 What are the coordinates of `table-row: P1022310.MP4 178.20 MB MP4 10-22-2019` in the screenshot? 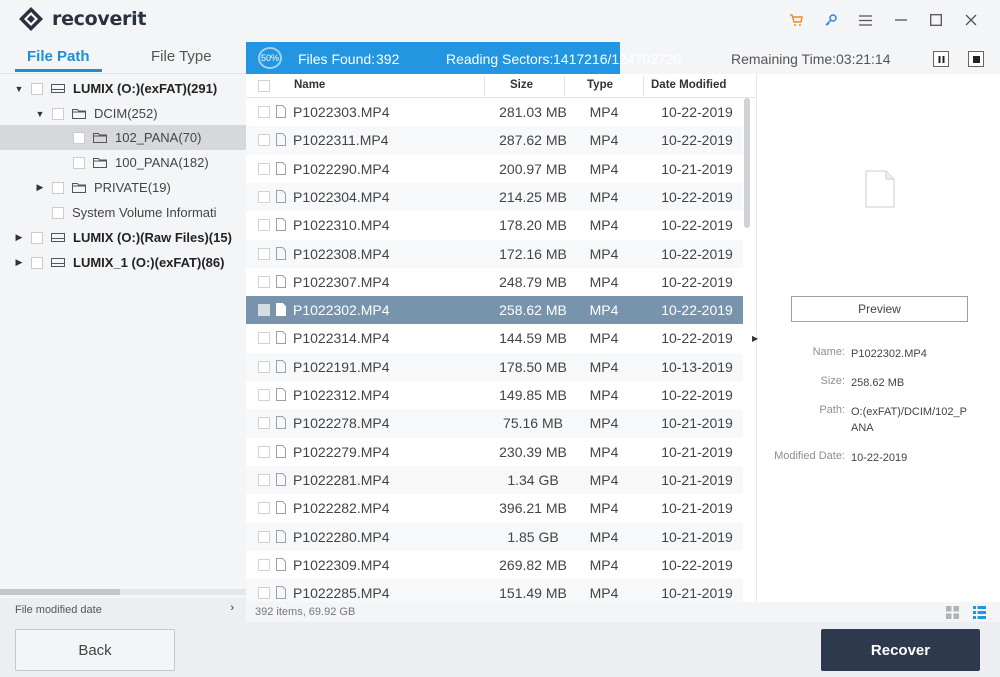 It's located at (494, 225).